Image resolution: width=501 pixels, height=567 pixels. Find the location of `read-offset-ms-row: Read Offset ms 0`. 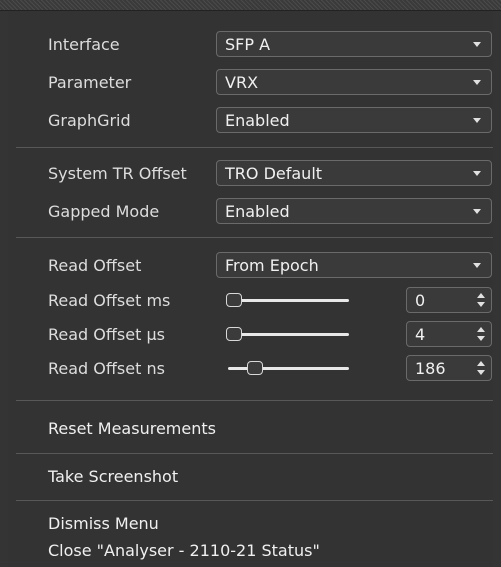

read-offset-ms-row: Read Offset ms 0 is located at coordinates (250, 301).